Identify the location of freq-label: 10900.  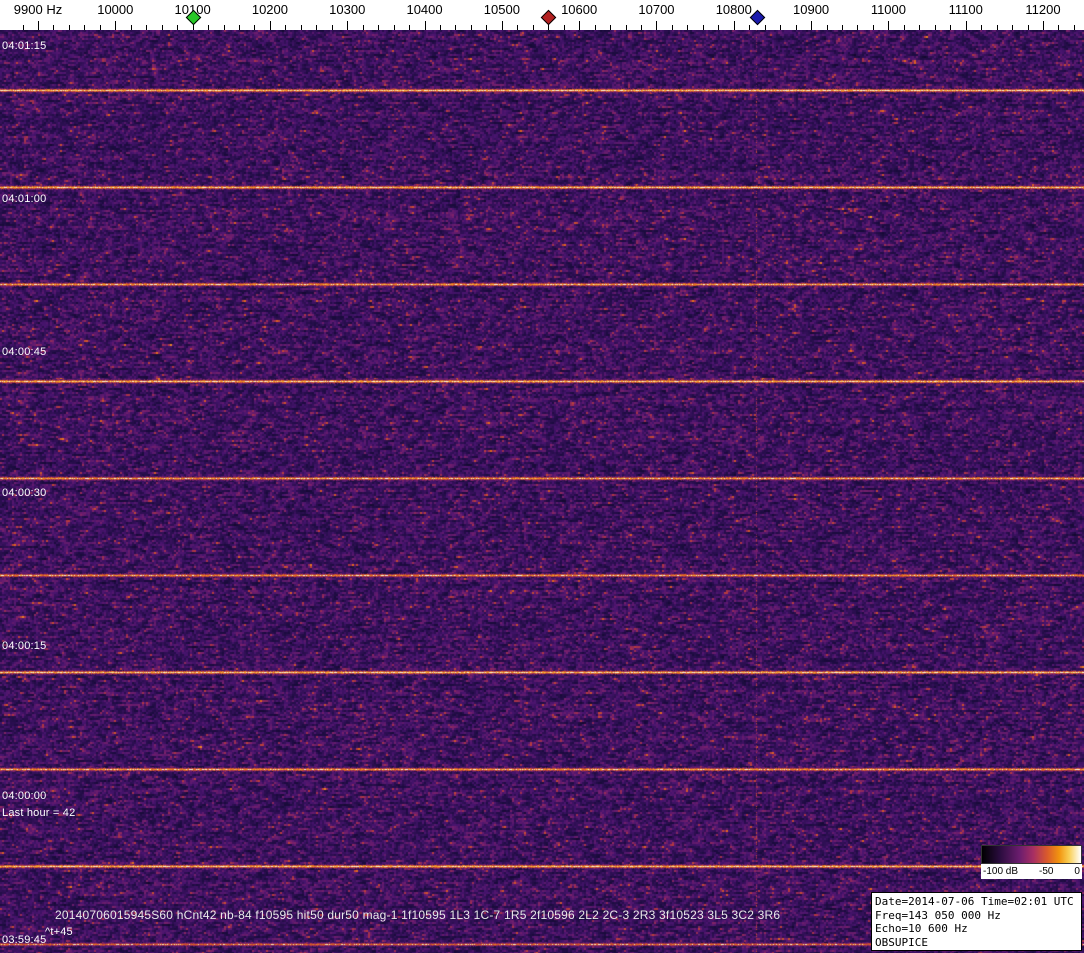
(811, 9).